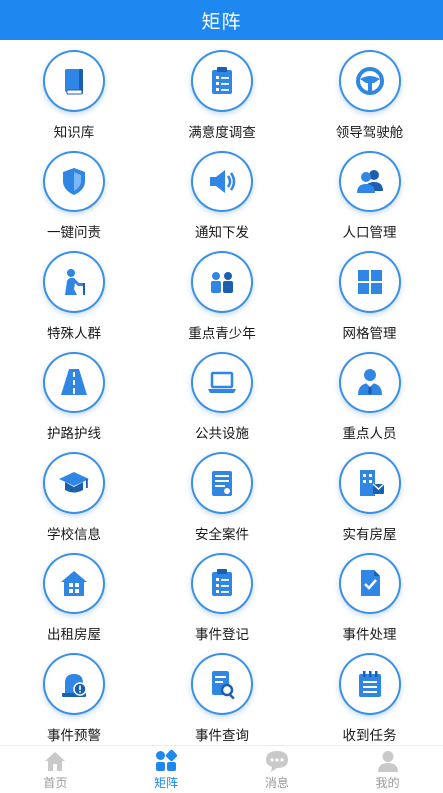 The image size is (443, 793). I want to click on grid-item-label: 学校信息, so click(74, 534).